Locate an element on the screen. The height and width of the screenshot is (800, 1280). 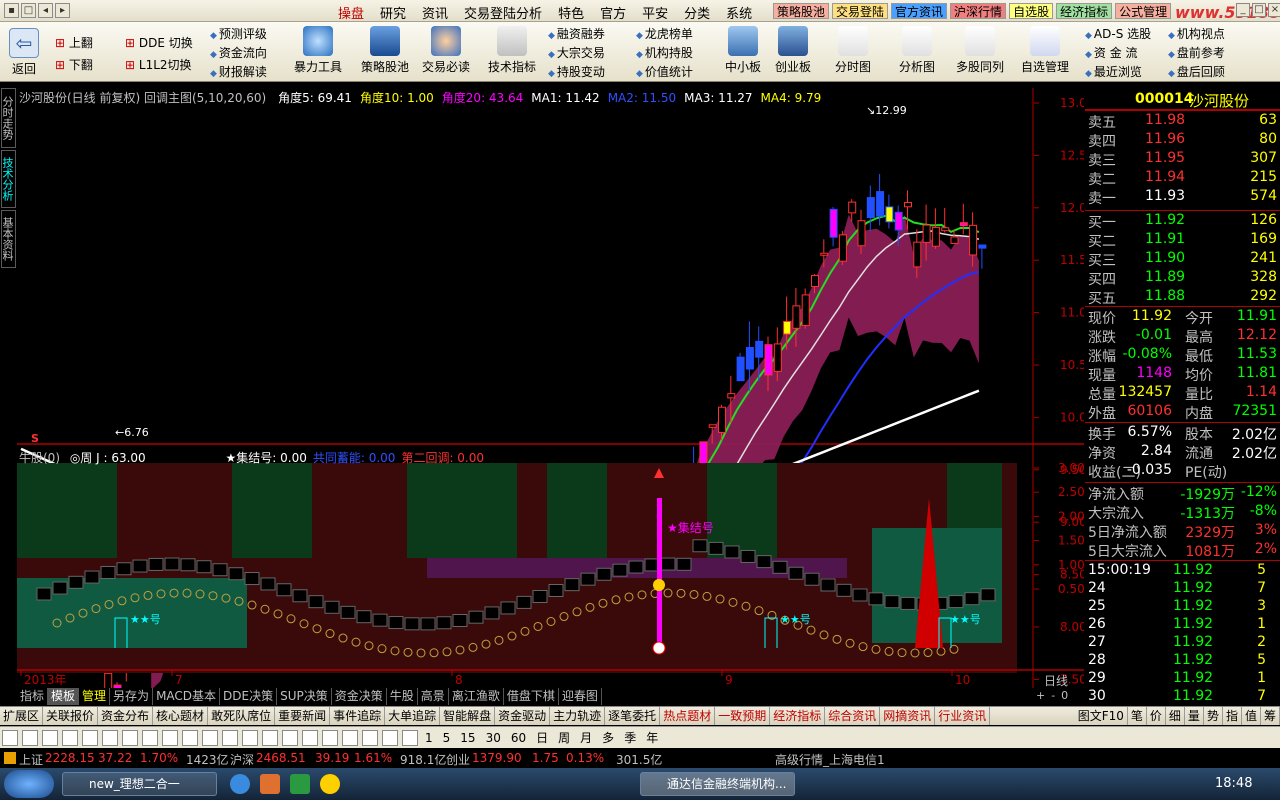
quote-tab-1: 笔 is located at coordinates (1137, 716).